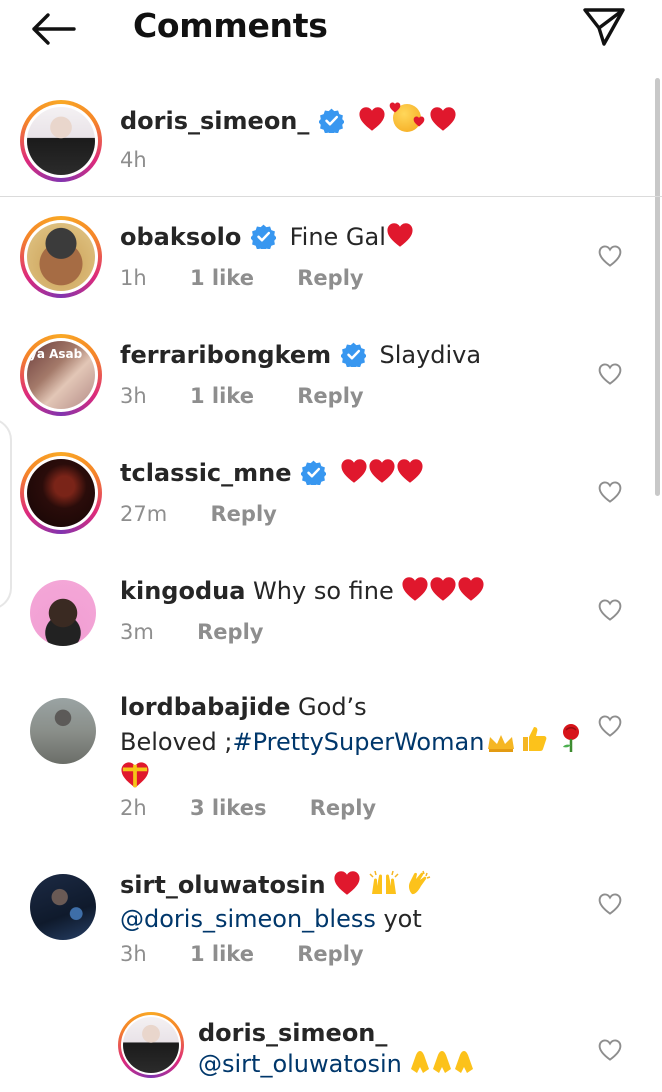 This screenshot has height=1092, width=662. I want to click on username: tclassic_mne, so click(206, 473).